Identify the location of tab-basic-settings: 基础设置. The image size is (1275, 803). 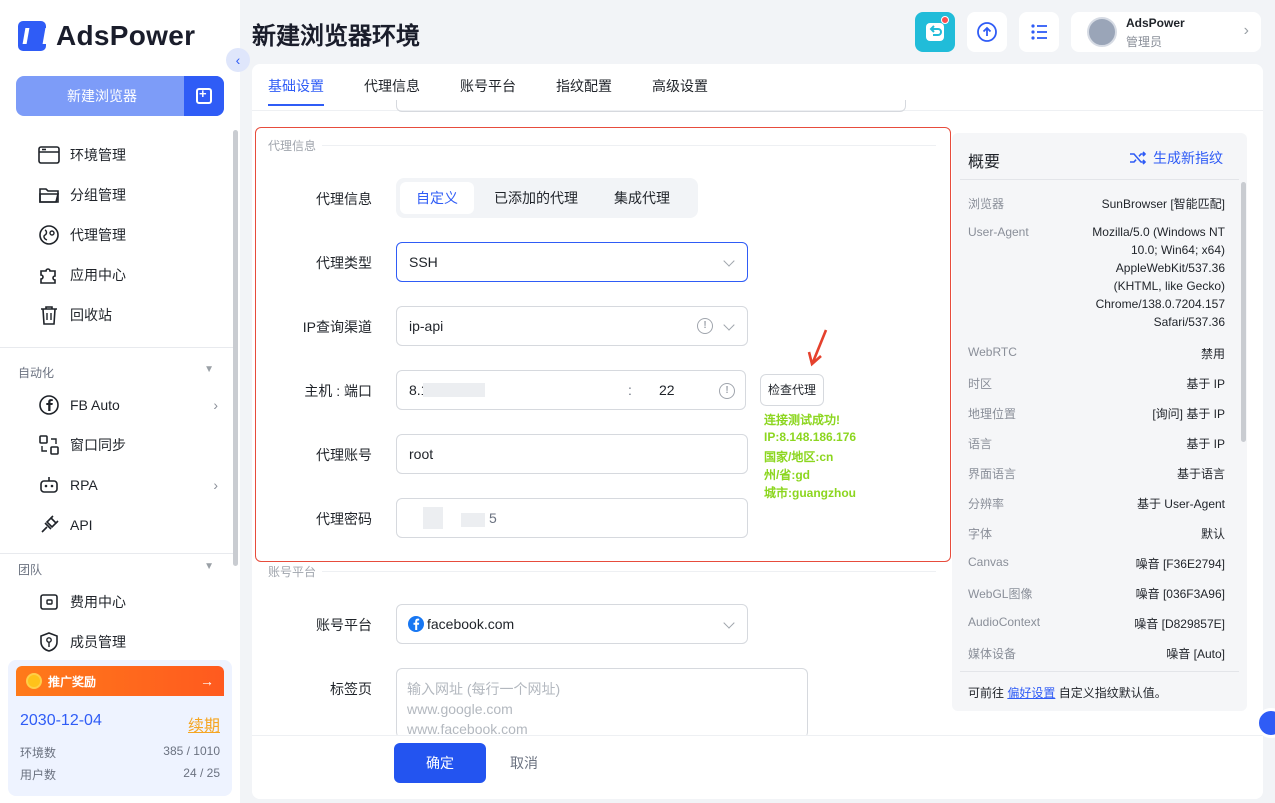
(296, 91).